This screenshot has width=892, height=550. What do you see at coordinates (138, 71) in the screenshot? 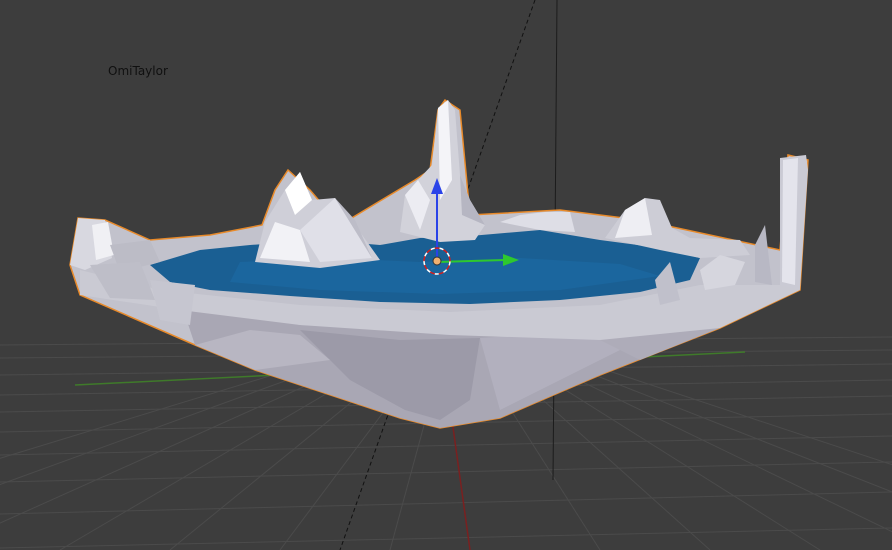
I see `viewport-overlay-label: OmiTaylor` at bounding box center [138, 71].